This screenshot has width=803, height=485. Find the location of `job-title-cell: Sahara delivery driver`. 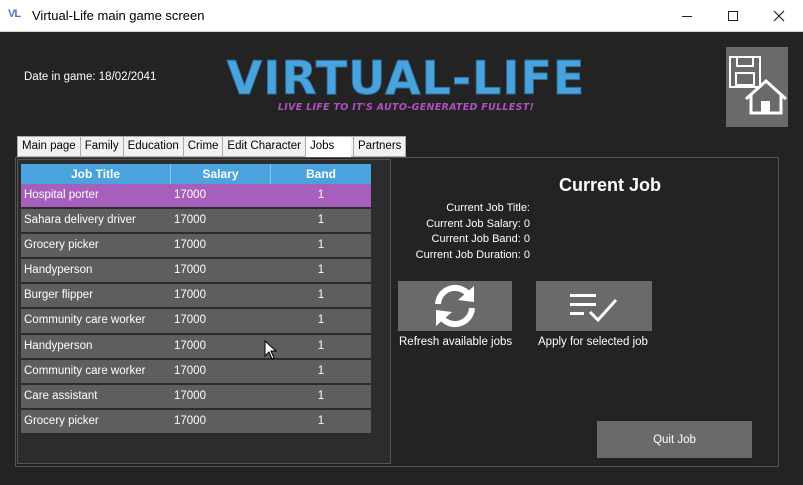

job-title-cell: Sahara delivery driver is located at coordinates (80, 220).